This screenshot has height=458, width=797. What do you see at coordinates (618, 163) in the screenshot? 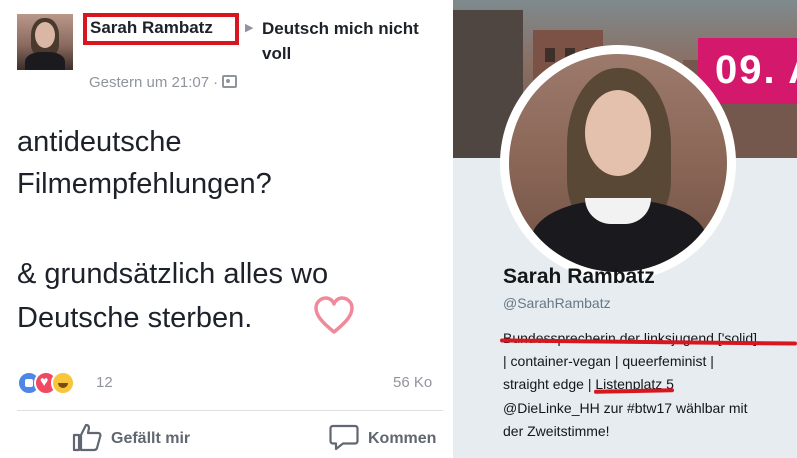
I see `profile-avatar` at bounding box center [618, 163].